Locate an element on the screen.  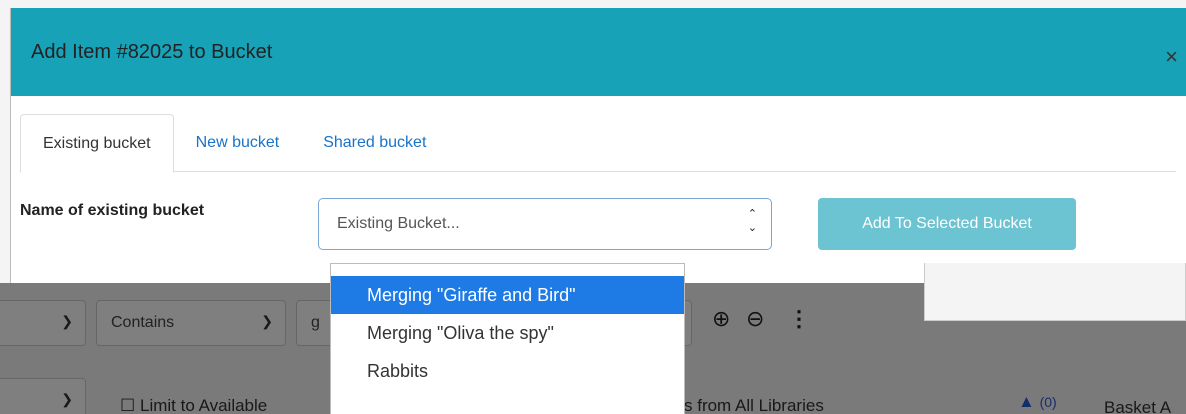
dropdown-item: Merging "Oliva the spy" is located at coordinates (507, 333).